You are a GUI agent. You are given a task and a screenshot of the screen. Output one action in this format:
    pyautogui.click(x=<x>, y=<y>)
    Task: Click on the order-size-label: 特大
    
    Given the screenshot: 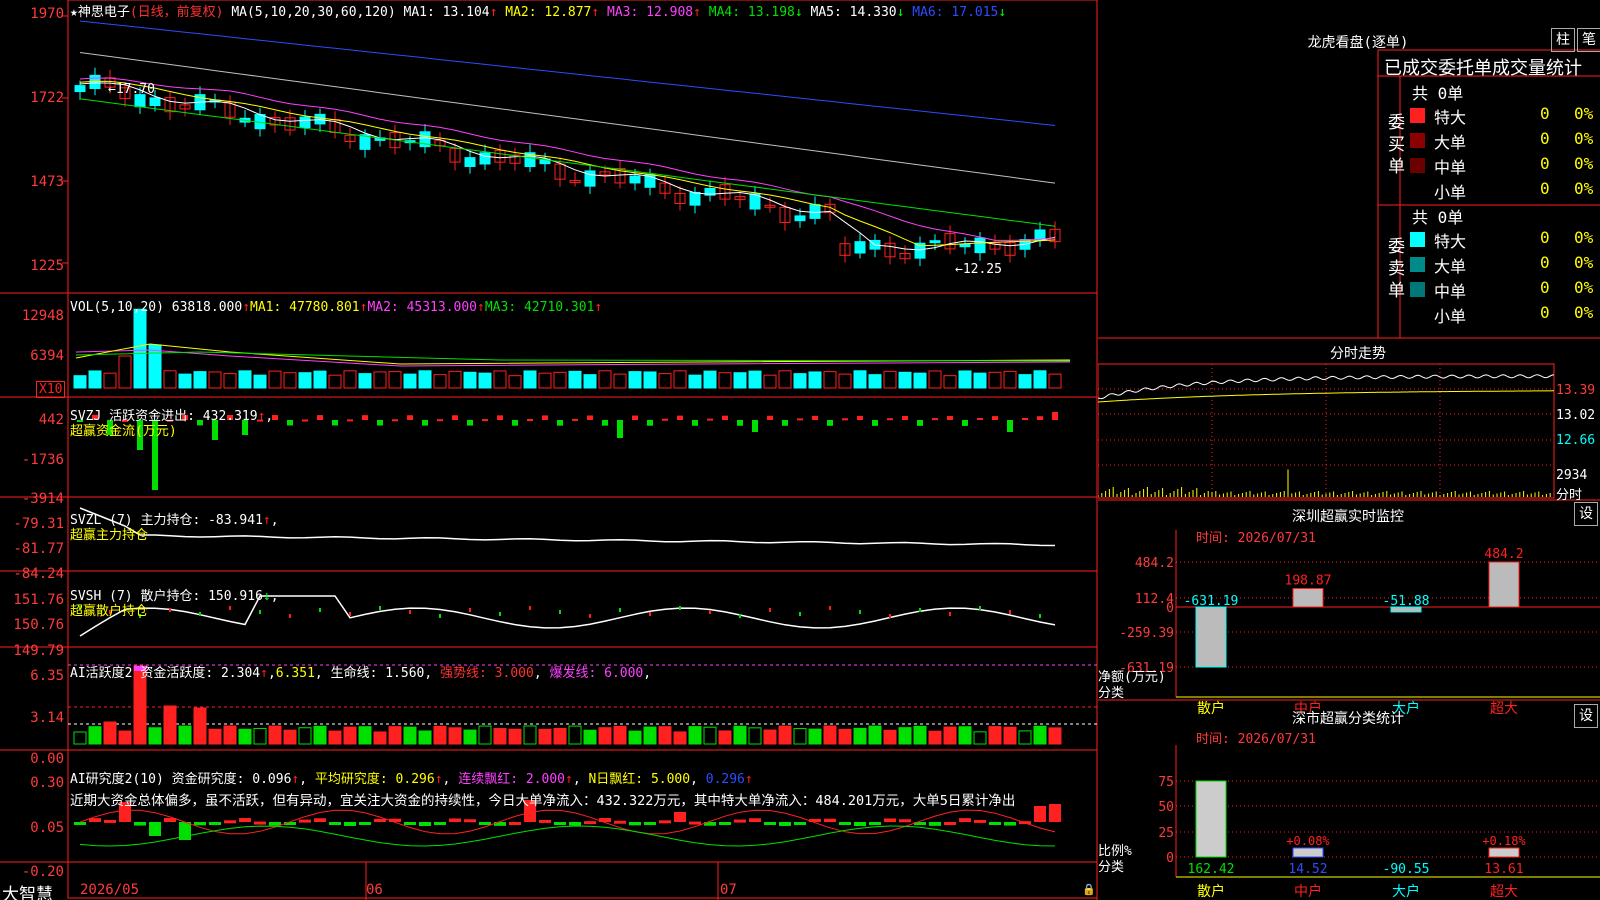 What is the action you would take?
    pyautogui.click(x=1450, y=117)
    